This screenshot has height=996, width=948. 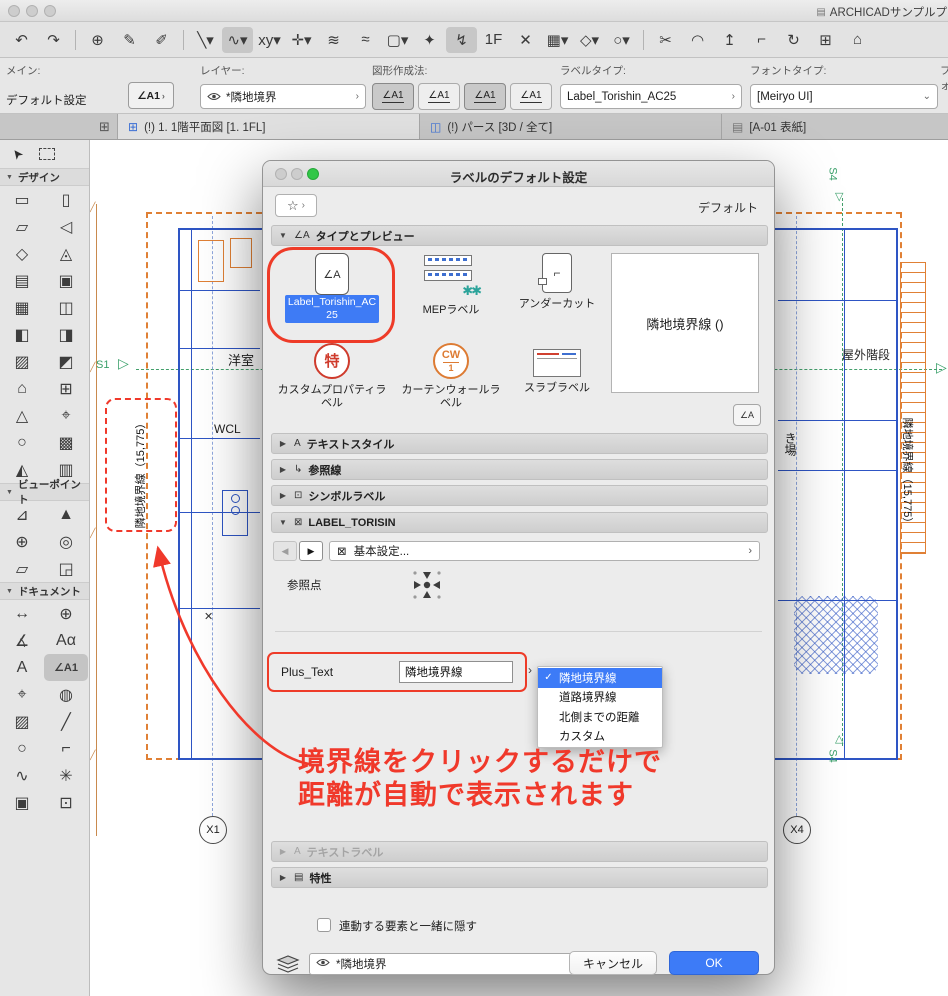 What do you see at coordinates (571, 126) in the screenshot?
I see `view-tab: ◫ (!) パース [3D / 全て]` at bounding box center [571, 126].